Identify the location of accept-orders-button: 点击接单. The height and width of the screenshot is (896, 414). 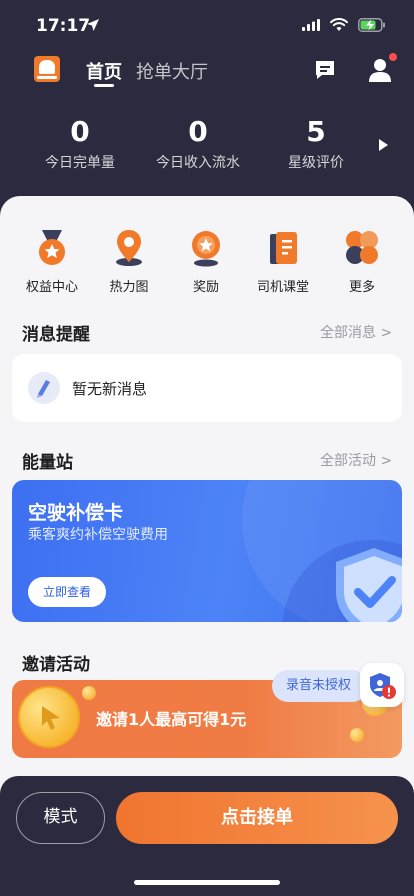
(257, 818).